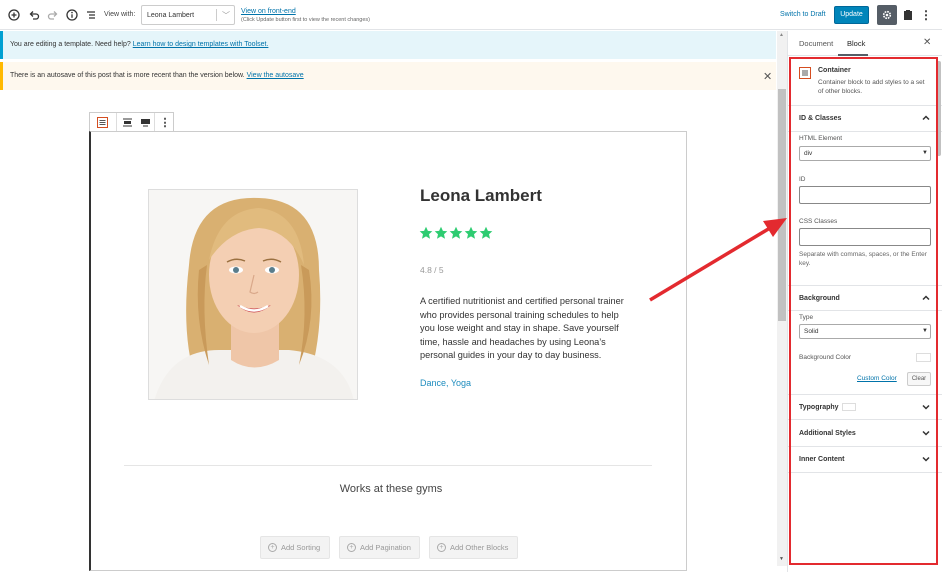  What do you see at coordinates (782, 205) in the screenshot?
I see `scrollbar-thumb` at bounding box center [782, 205].